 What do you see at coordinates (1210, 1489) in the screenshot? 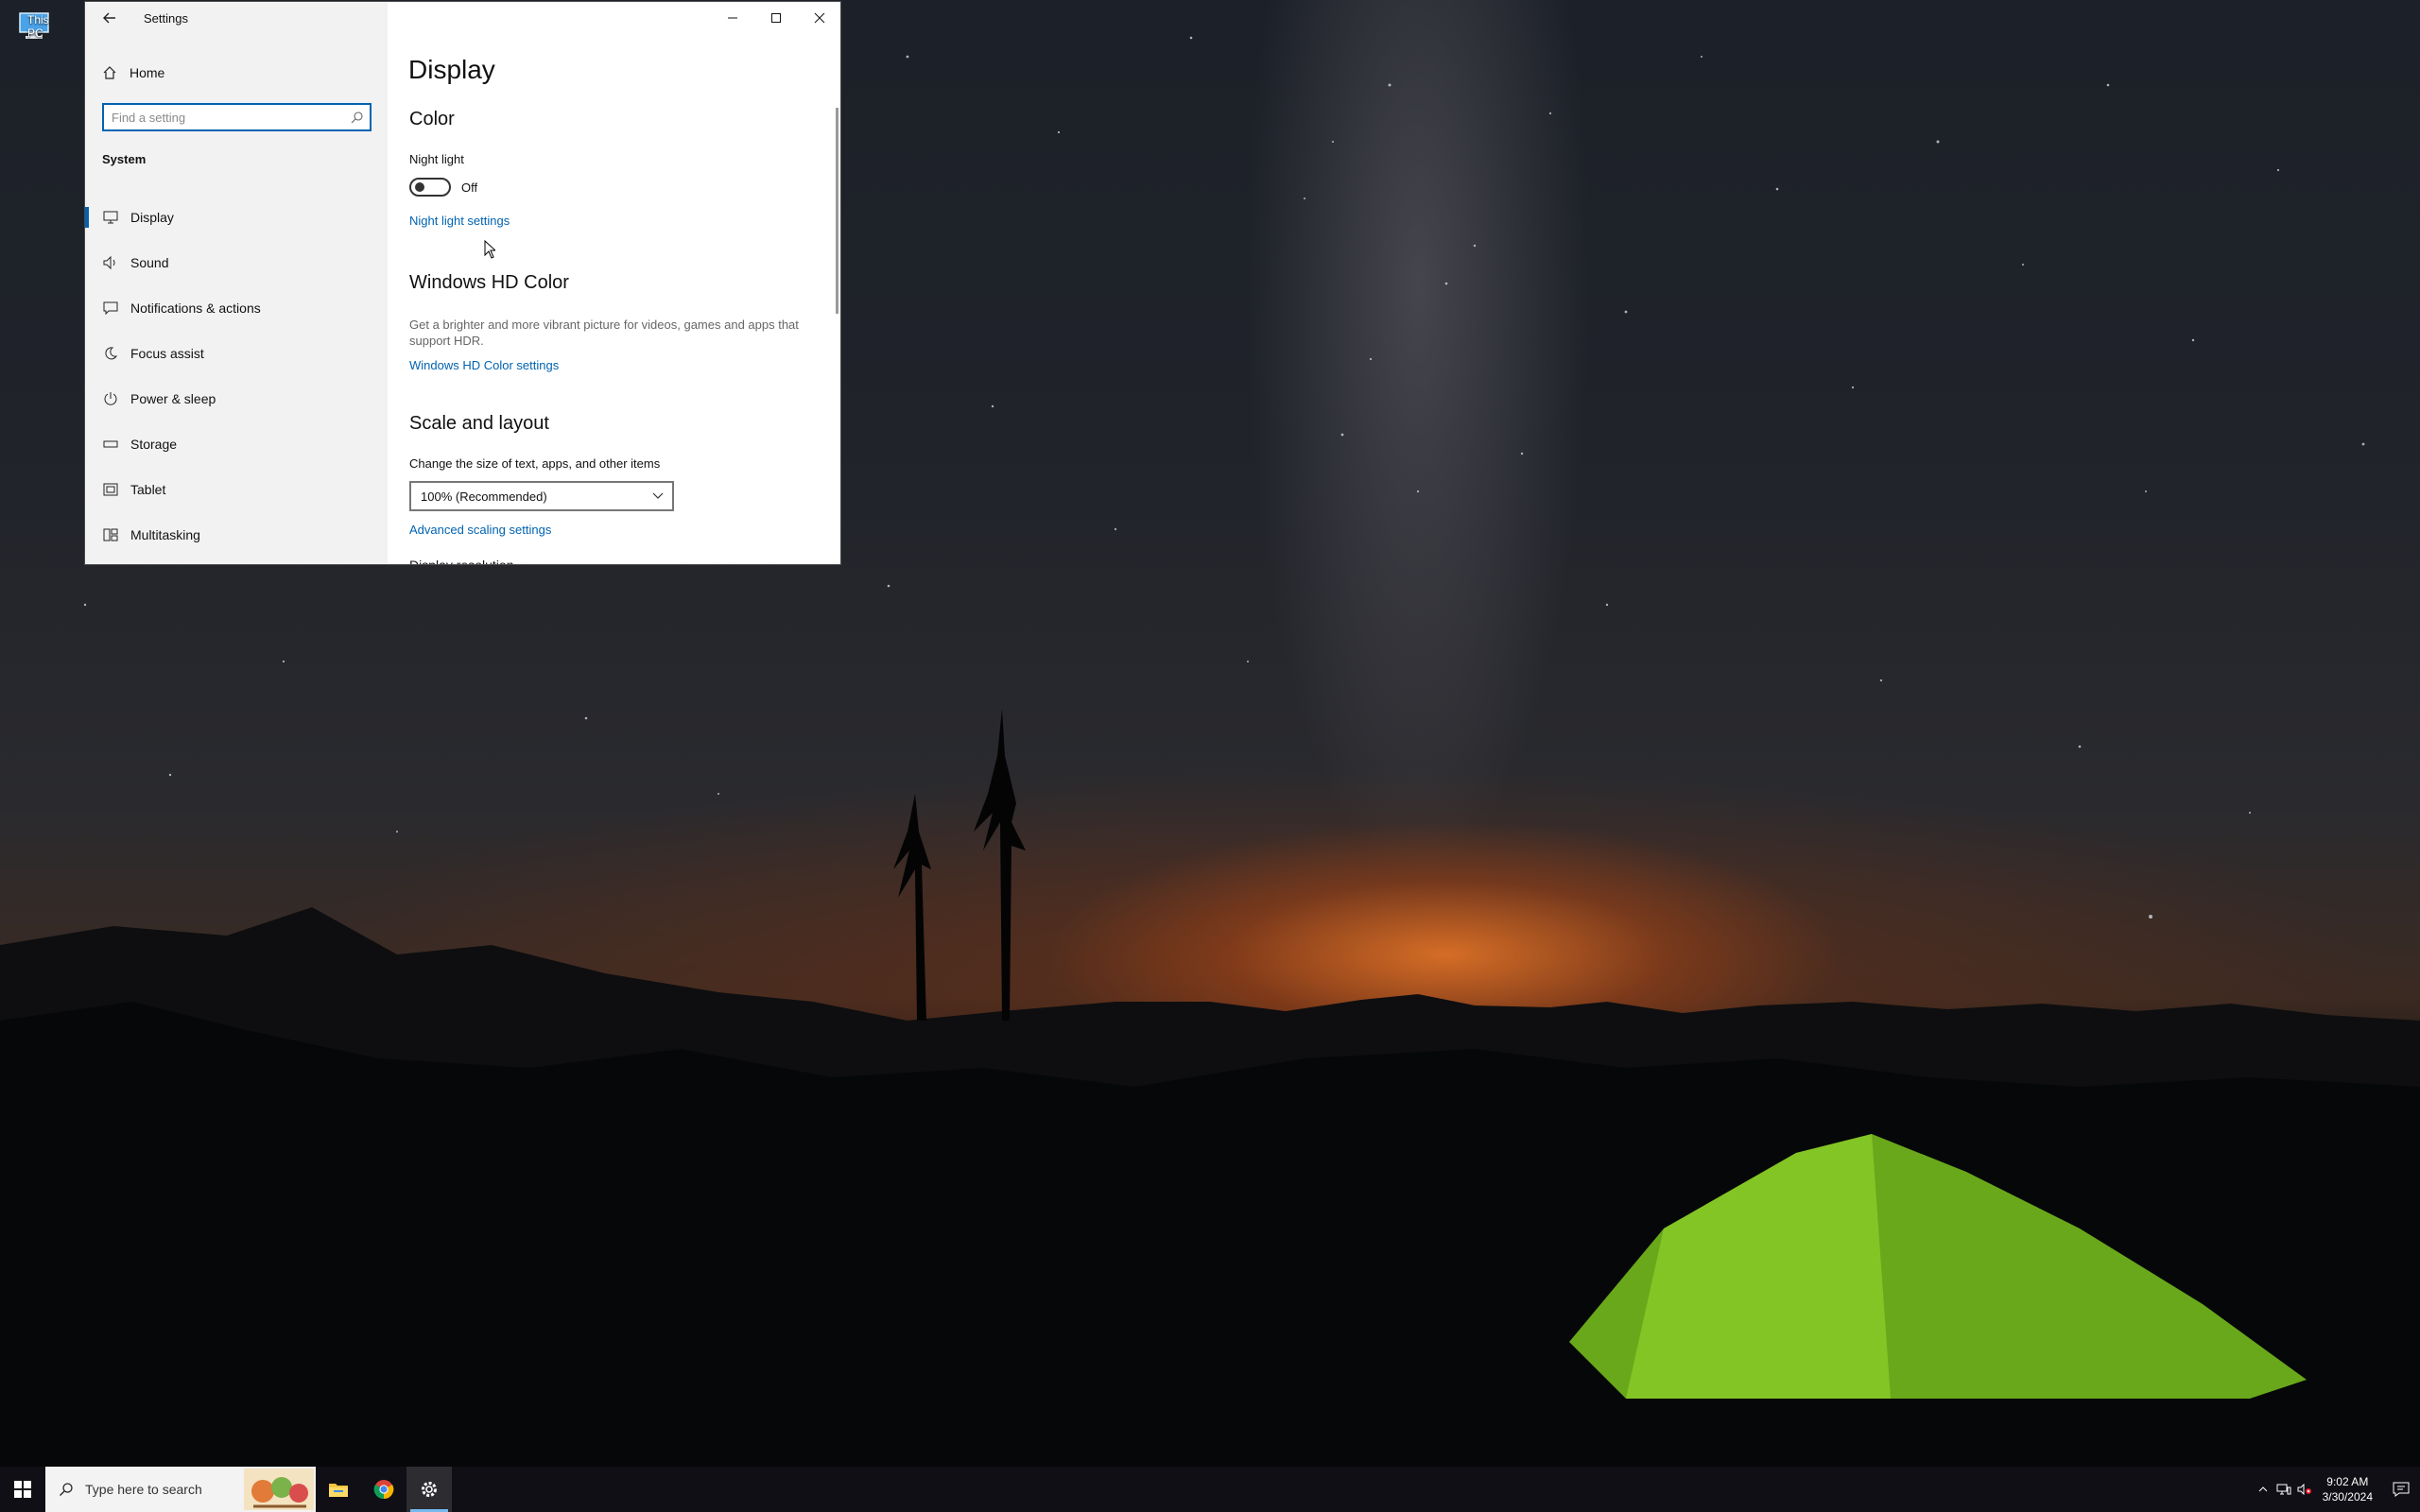
I see `taskbar: Type here to search 9:02 AM 3/30/2024` at bounding box center [1210, 1489].